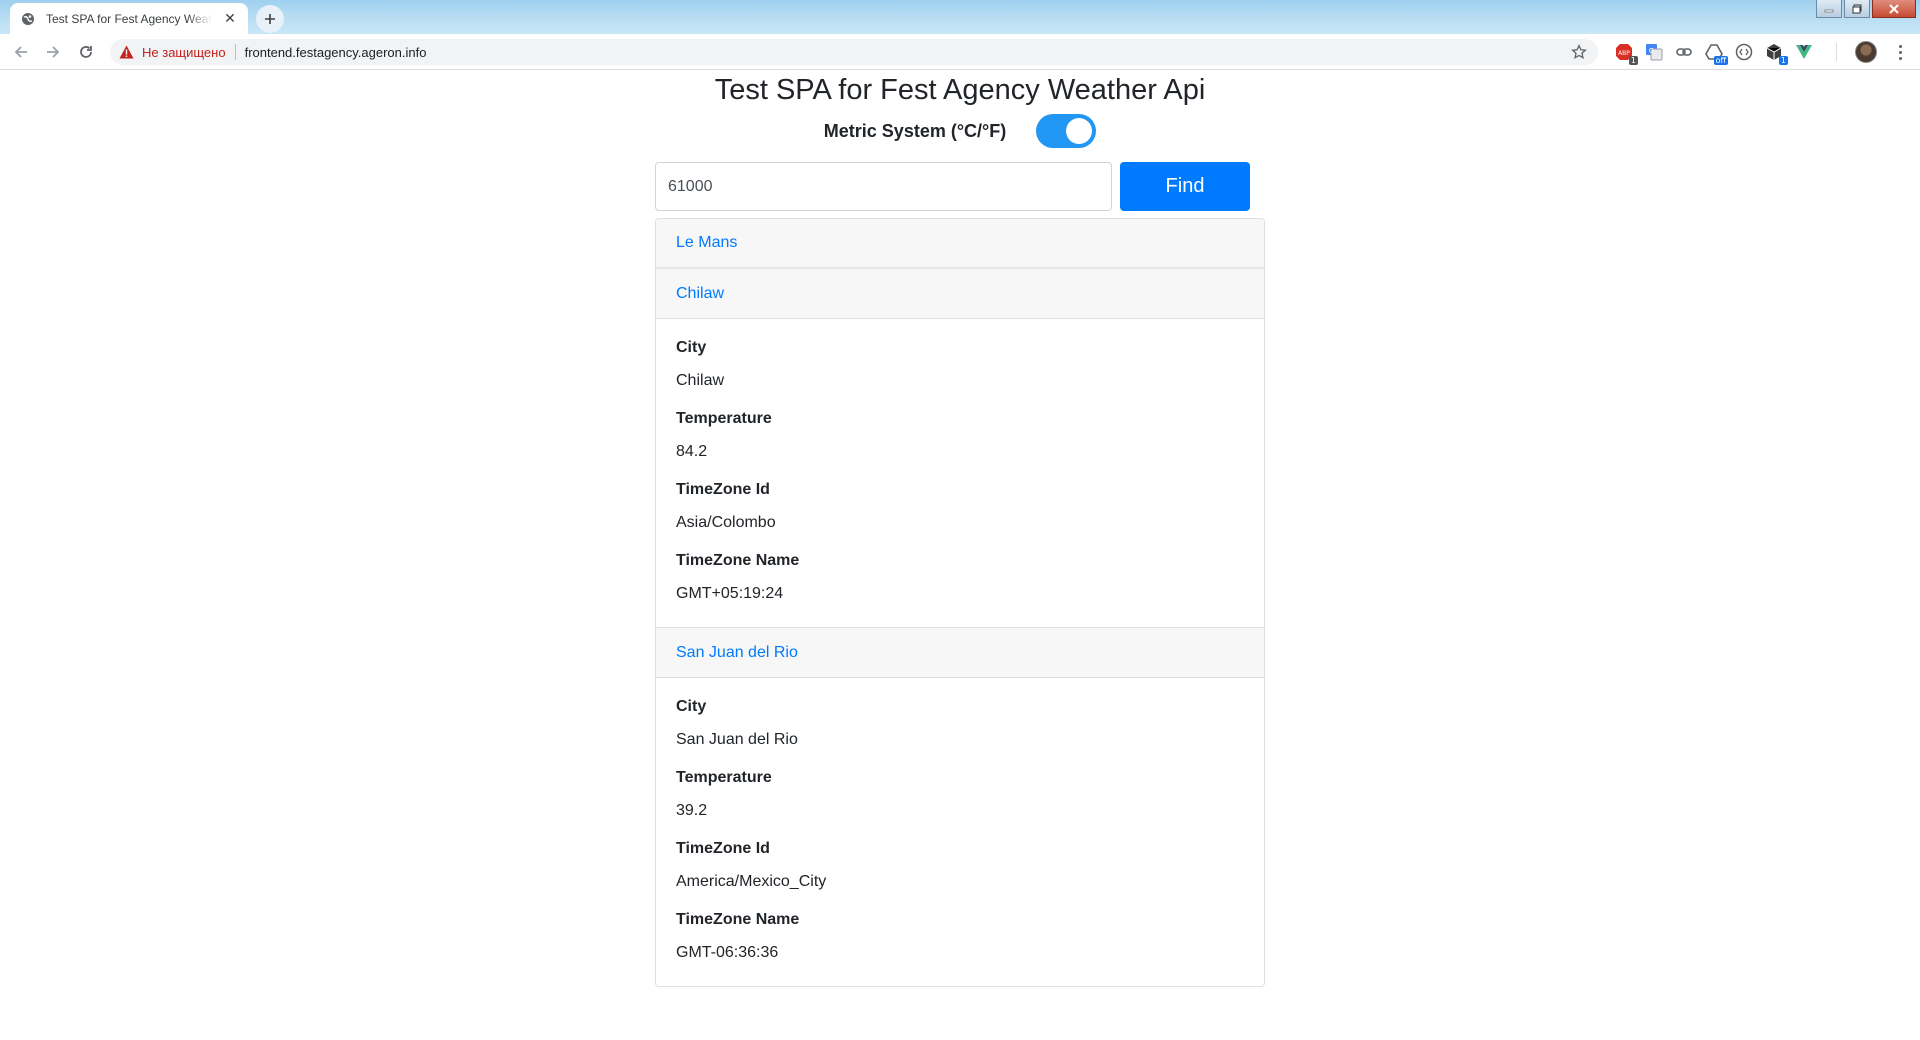 This screenshot has width=1920, height=1040. What do you see at coordinates (230, 18) in the screenshot?
I see `close-tab-icon: ✕` at bounding box center [230, 18].